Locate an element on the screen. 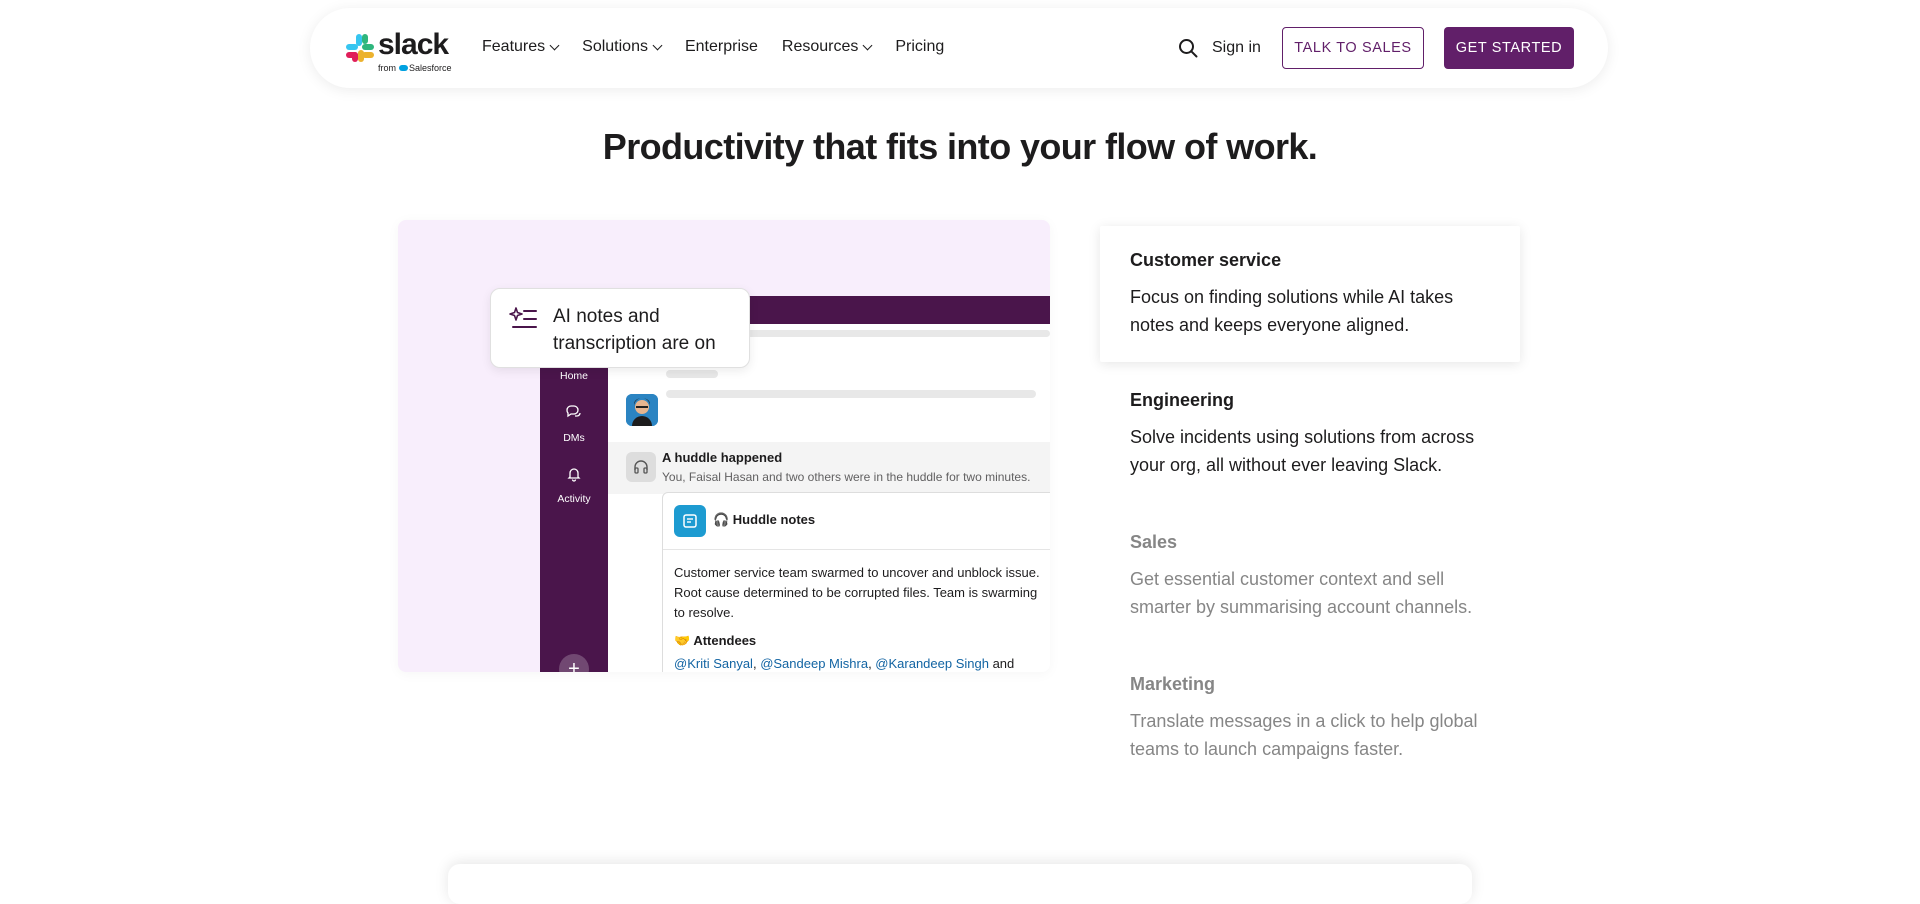 The image size is (1920, 904). mention: @Kriti Sanyal is located at coordinates (713, 663).